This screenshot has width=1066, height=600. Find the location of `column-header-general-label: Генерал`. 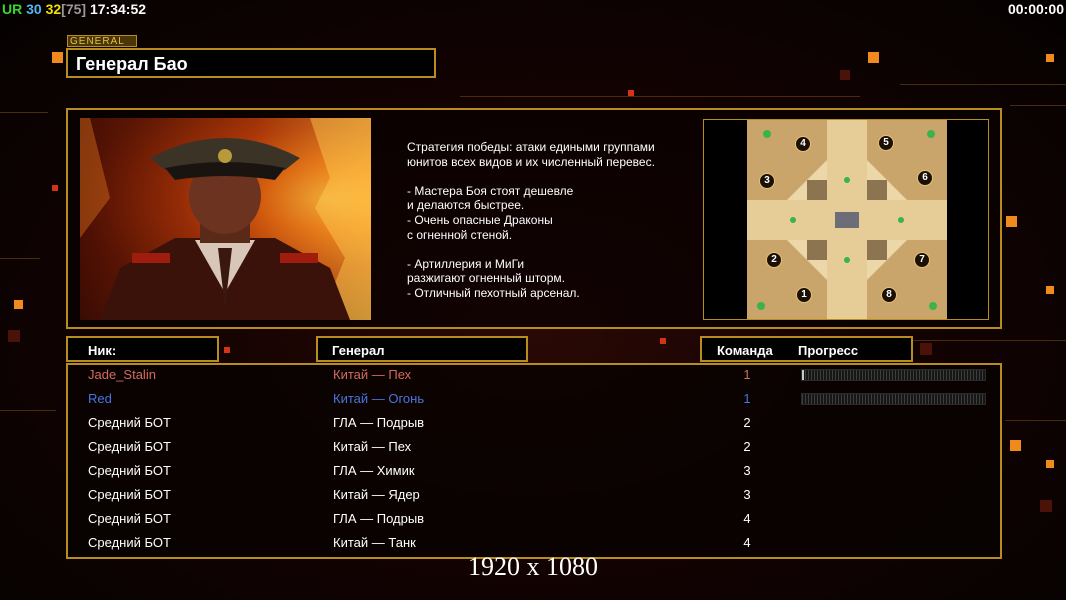

column-header-general-label: Генерал is located at coordinates (358, 350).